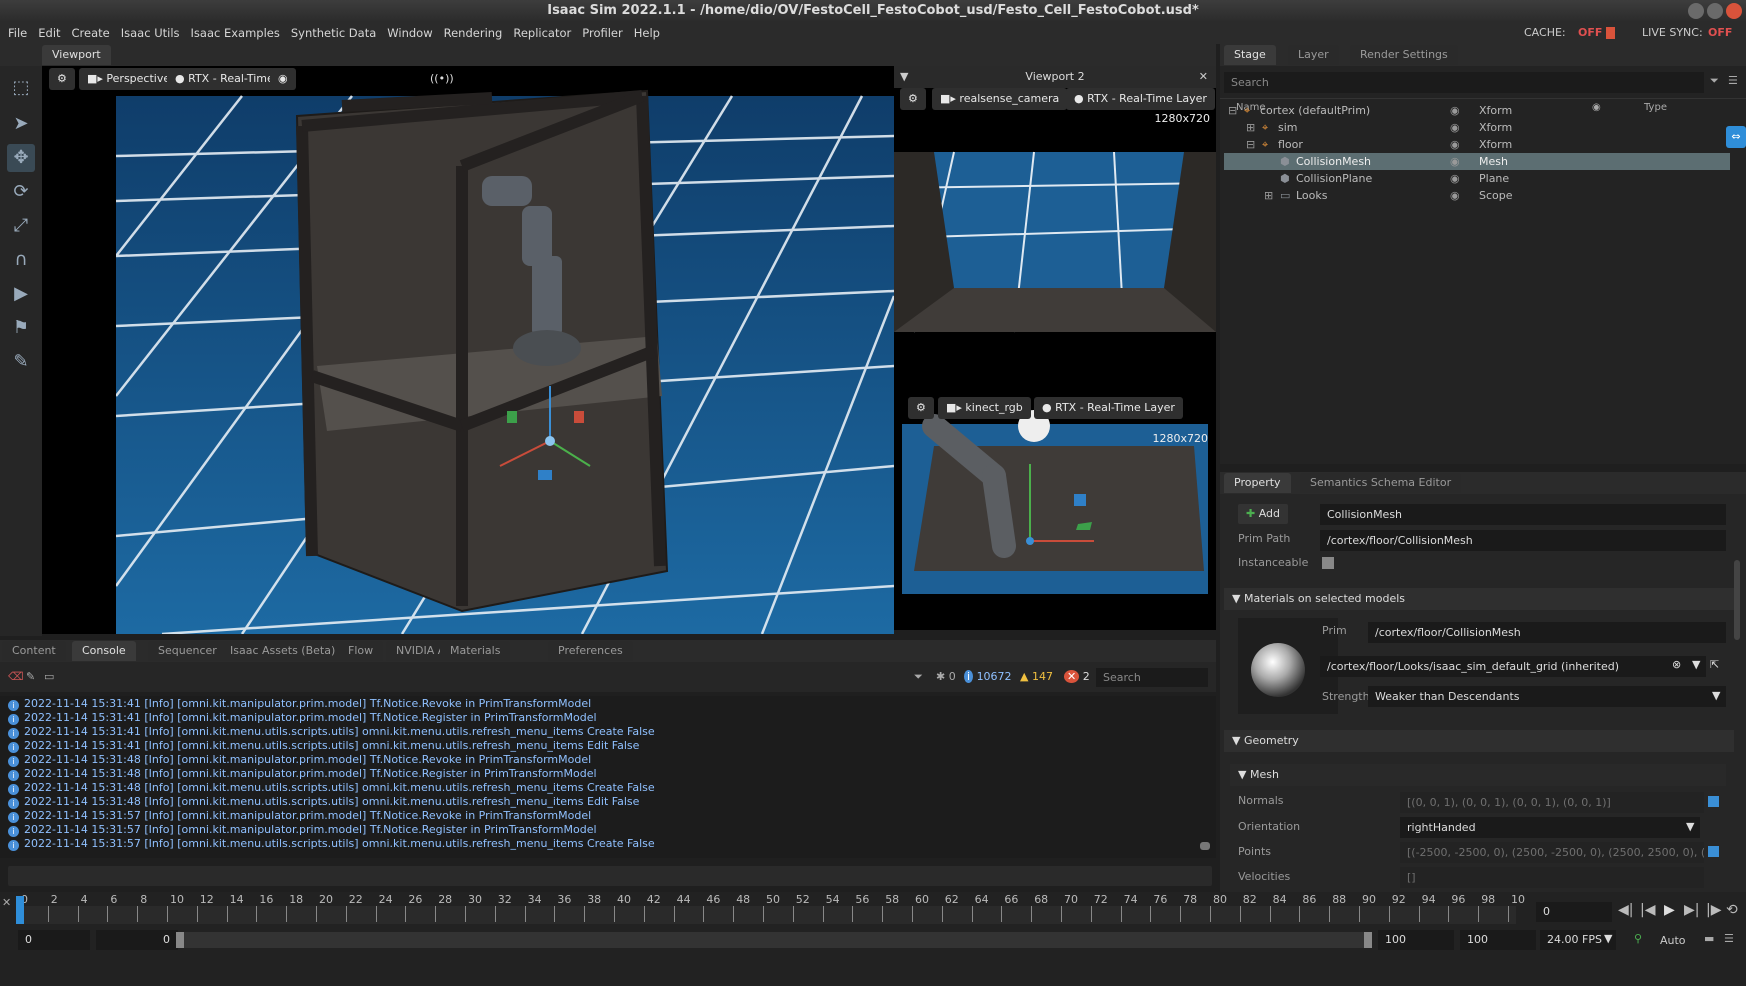  I want to click on menu-item-edit: Edit, so click(49, 33).